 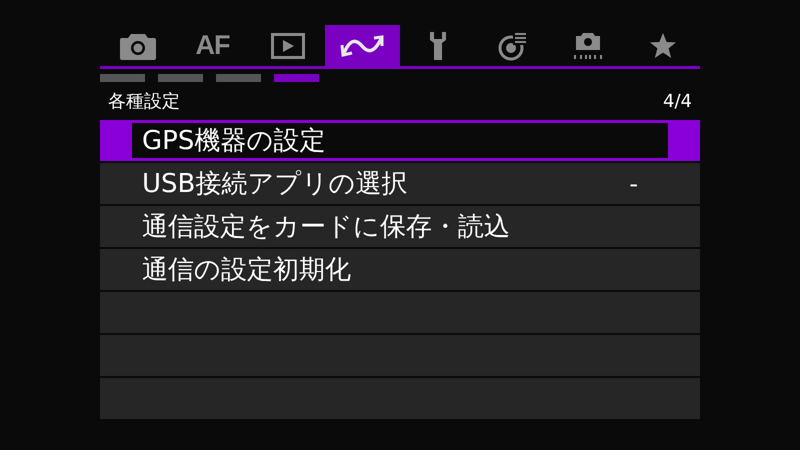 I want to click on page-number: 4/4, so click(x=677, y=101).